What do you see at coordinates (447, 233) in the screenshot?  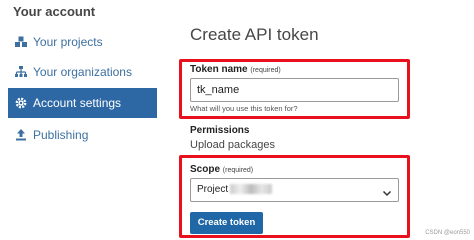 I see `watermark: CSDN @eon550` at bounding box center [447, 233].